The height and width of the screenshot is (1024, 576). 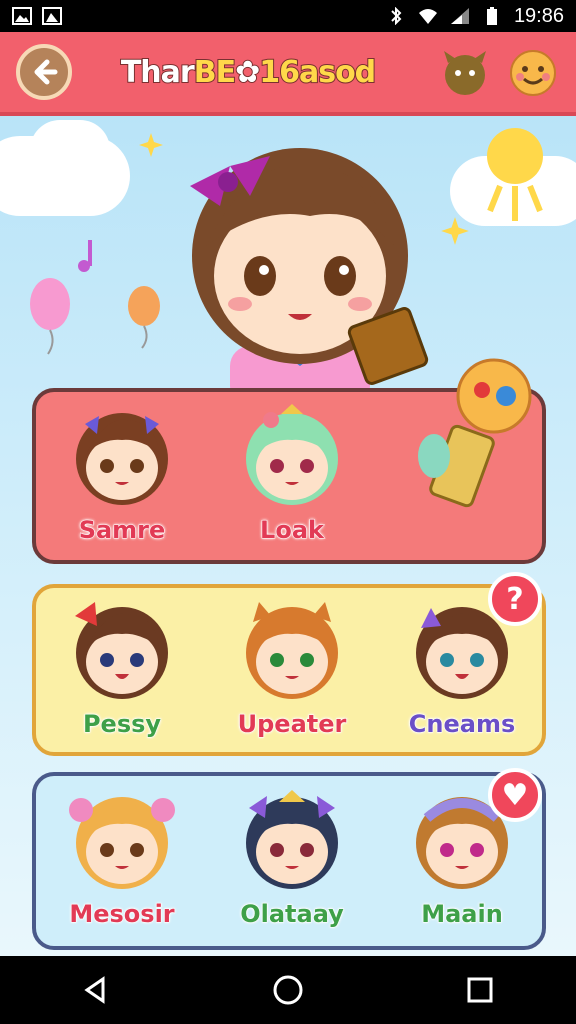 I want to click on favorite-badge: ♥, so click(x=515, y=795).